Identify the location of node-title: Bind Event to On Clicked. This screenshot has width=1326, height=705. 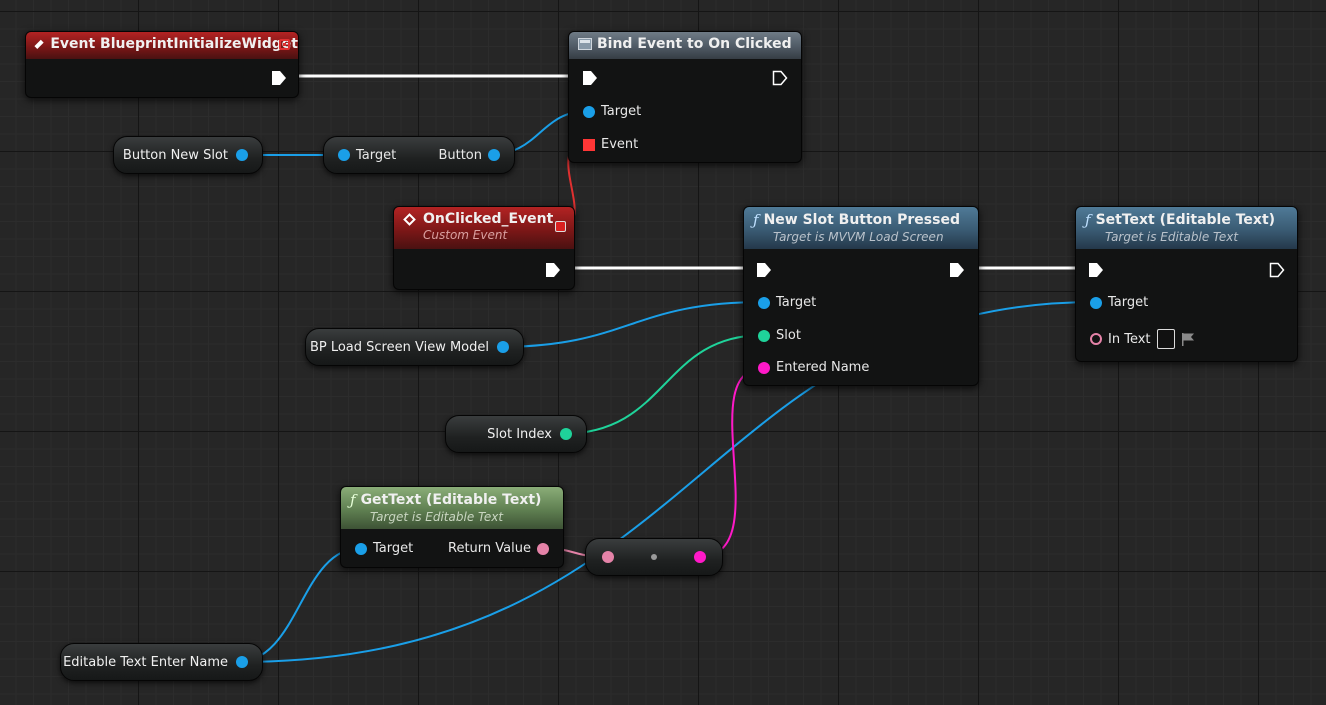
(694, 44).